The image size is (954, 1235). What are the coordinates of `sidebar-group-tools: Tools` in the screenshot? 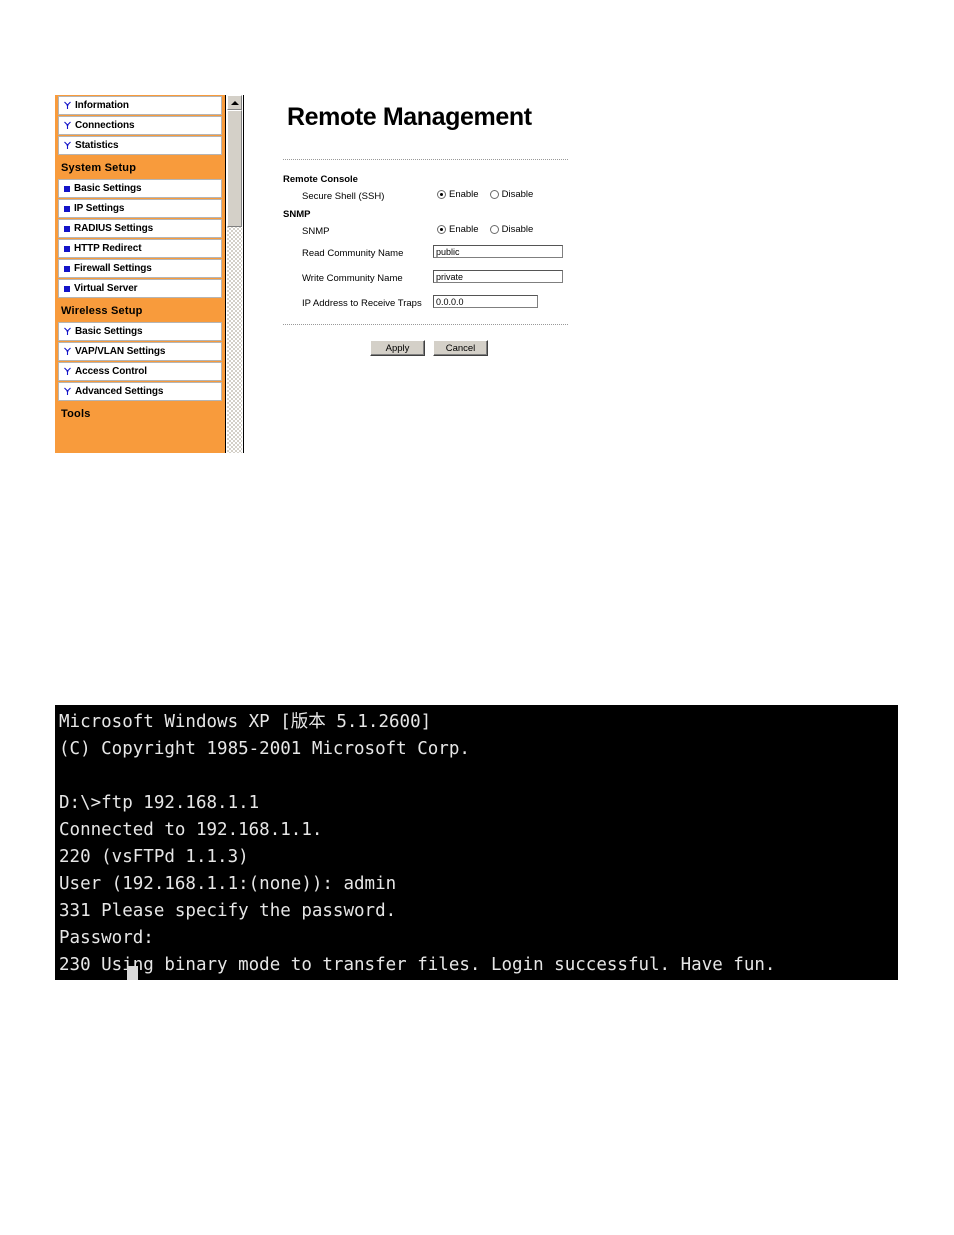 It's located at (140, 413).